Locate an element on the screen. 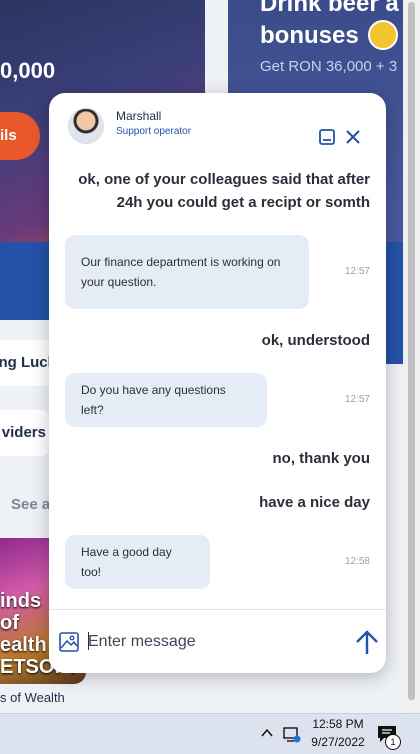 The image size is (420, 754). operator-message-text: Have a good day too! is located at coordinates (126, 562).